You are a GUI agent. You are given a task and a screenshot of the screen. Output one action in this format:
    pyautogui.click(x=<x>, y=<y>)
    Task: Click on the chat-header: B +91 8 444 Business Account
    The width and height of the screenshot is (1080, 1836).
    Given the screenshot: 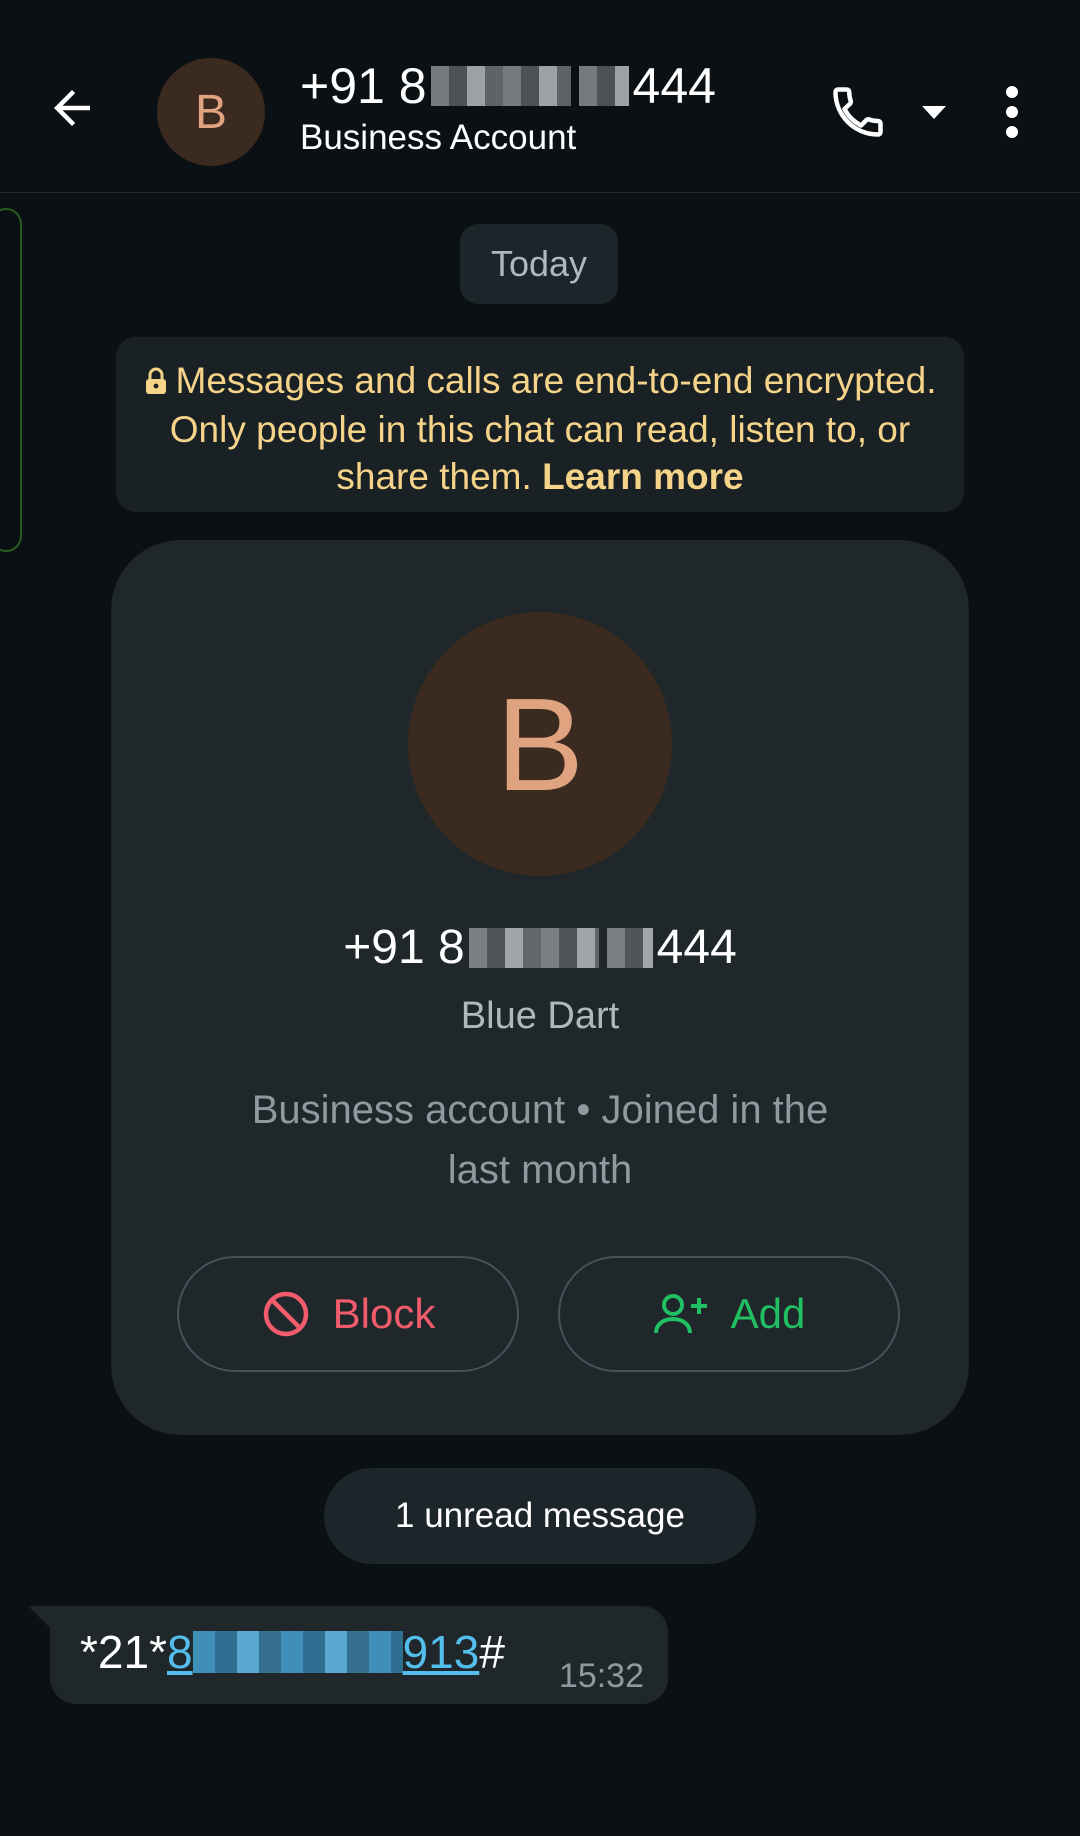 What is the action you would take?
    pyautogui.click(x=540, y=96)
    